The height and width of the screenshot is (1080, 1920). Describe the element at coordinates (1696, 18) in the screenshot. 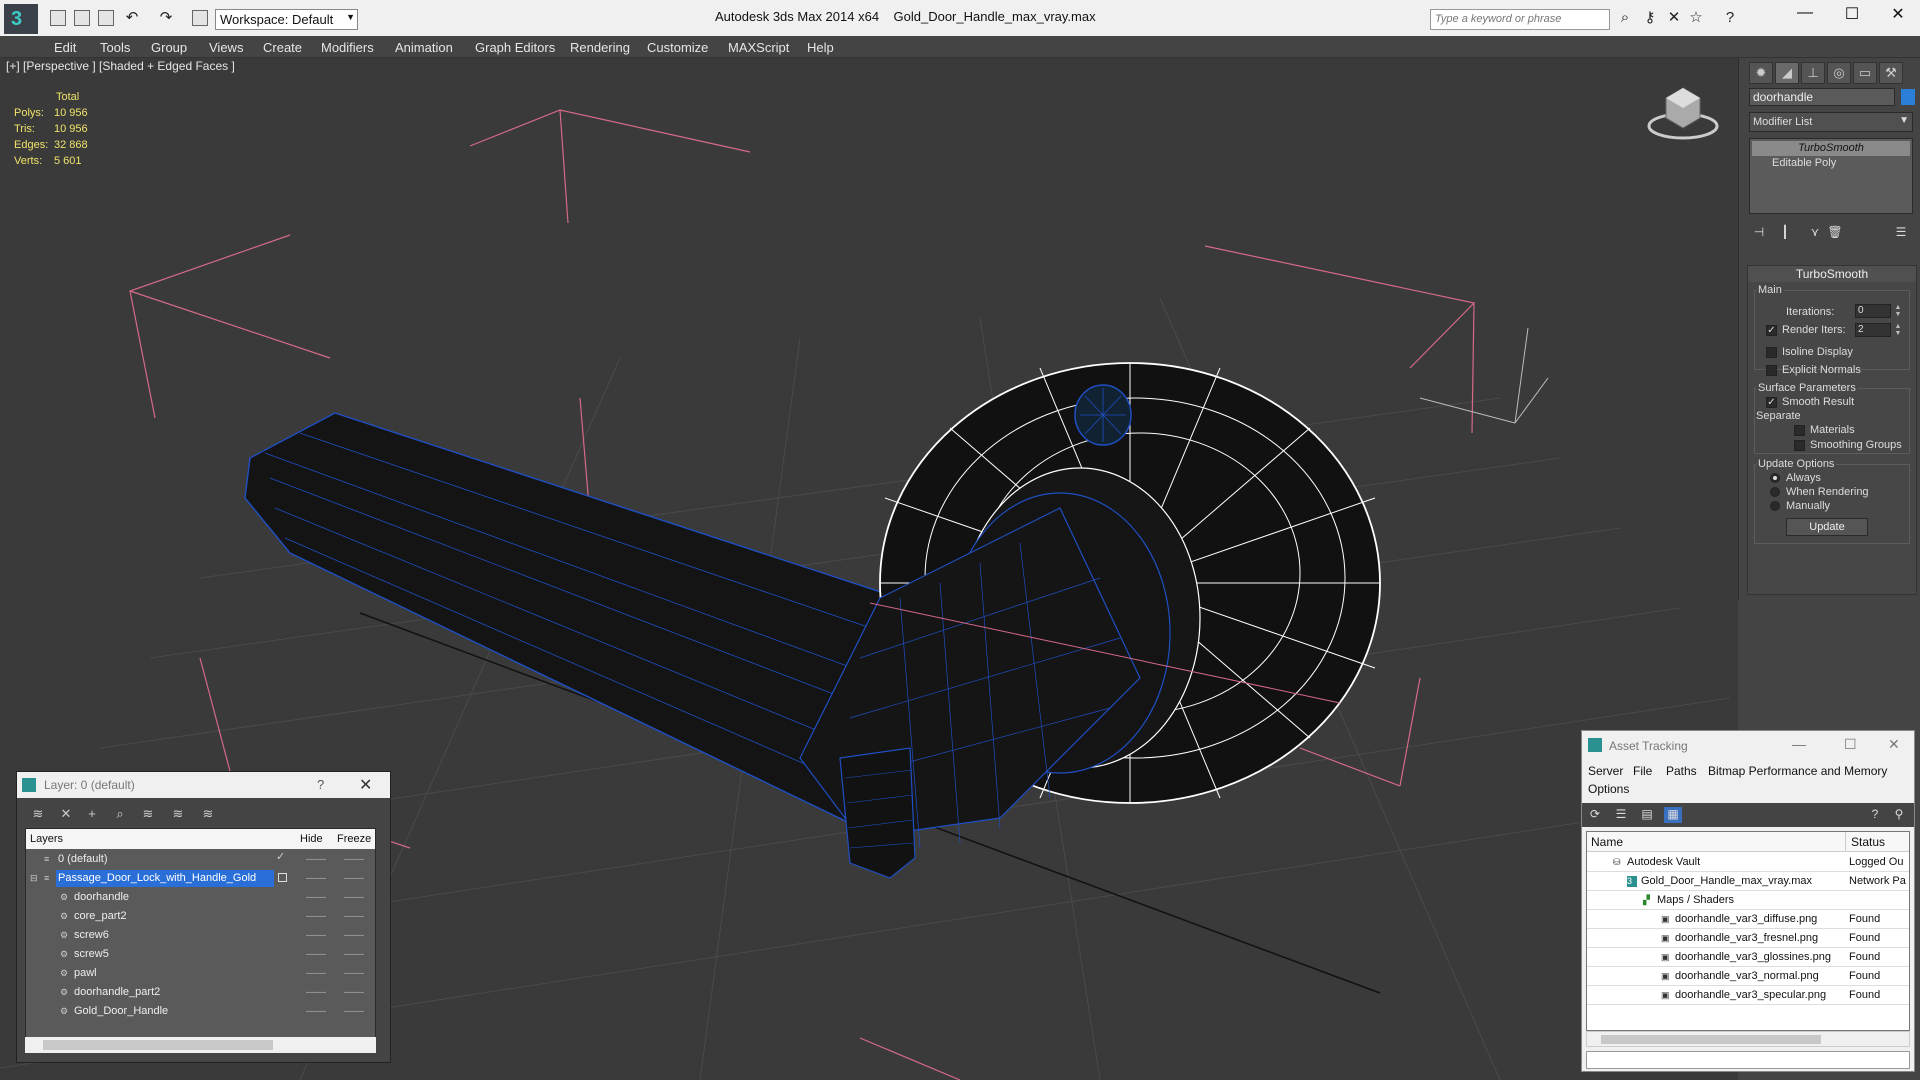

I see `favorites-star-icon: ☆` at that location.